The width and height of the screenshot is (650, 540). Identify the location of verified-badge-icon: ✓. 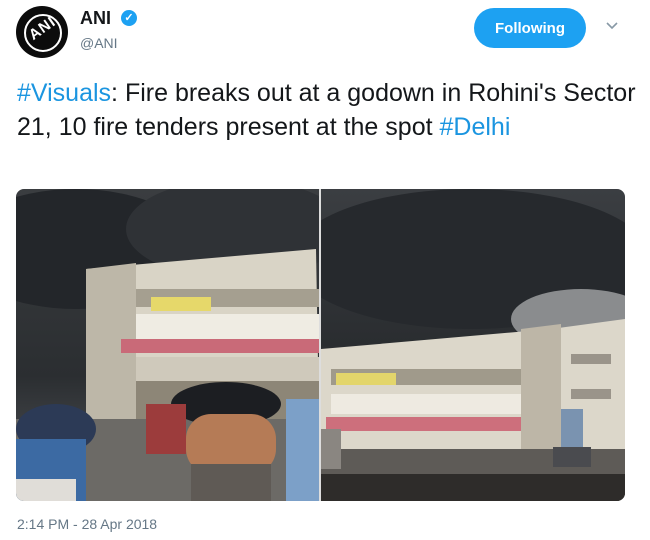
(129, 18).